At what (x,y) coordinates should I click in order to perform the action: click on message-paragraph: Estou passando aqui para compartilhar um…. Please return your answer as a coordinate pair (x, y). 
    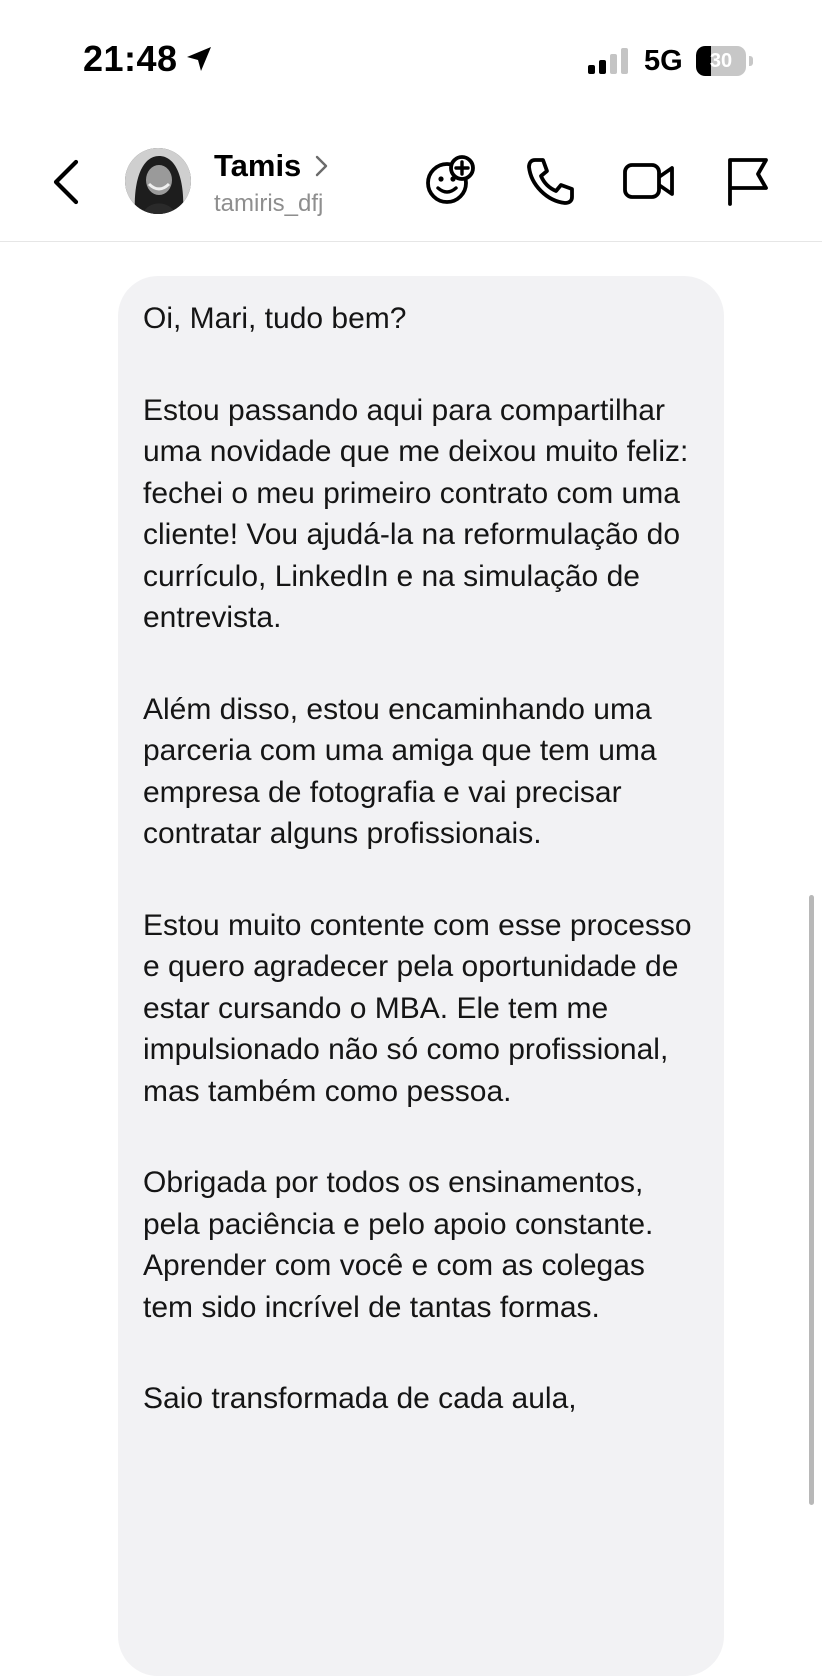
    Looking at the image, I should click on (416, 514).